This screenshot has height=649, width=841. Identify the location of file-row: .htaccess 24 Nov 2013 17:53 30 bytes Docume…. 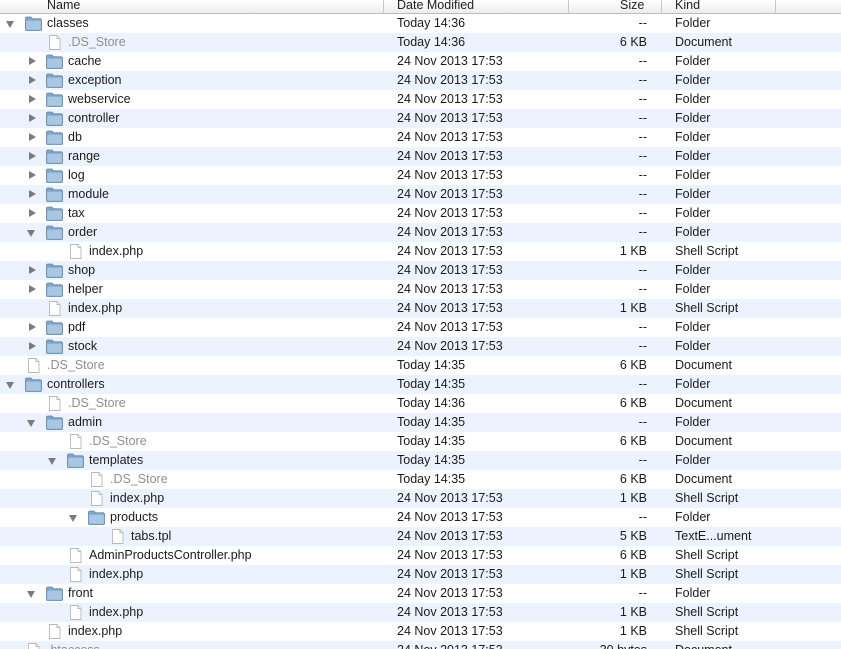
(420, 645).